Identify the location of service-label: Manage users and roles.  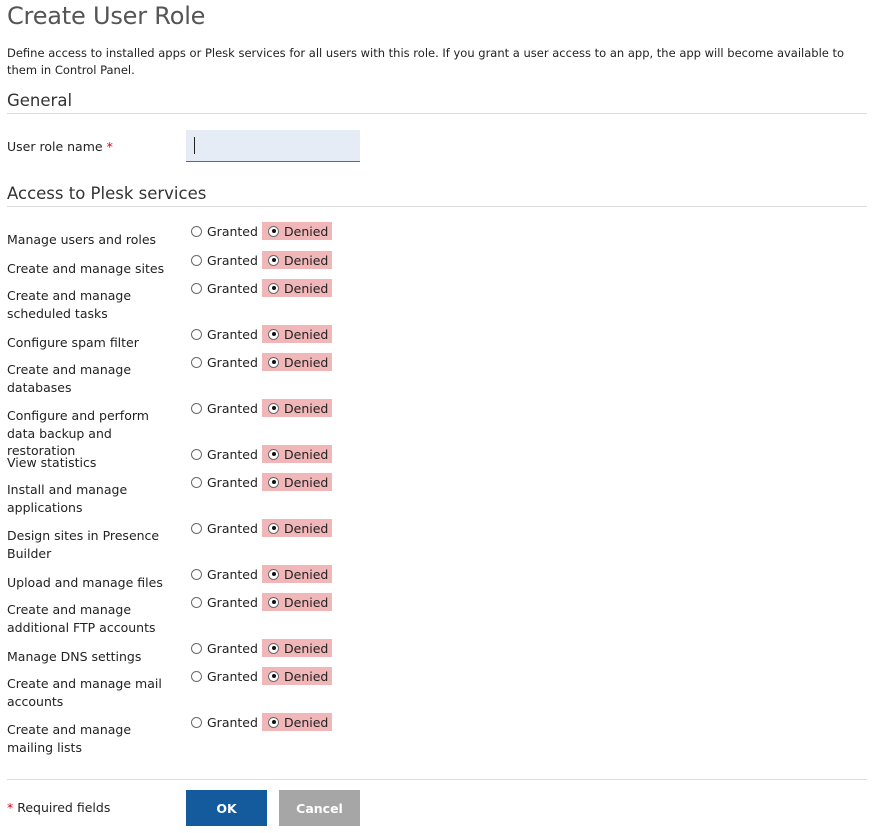
(82, 239).